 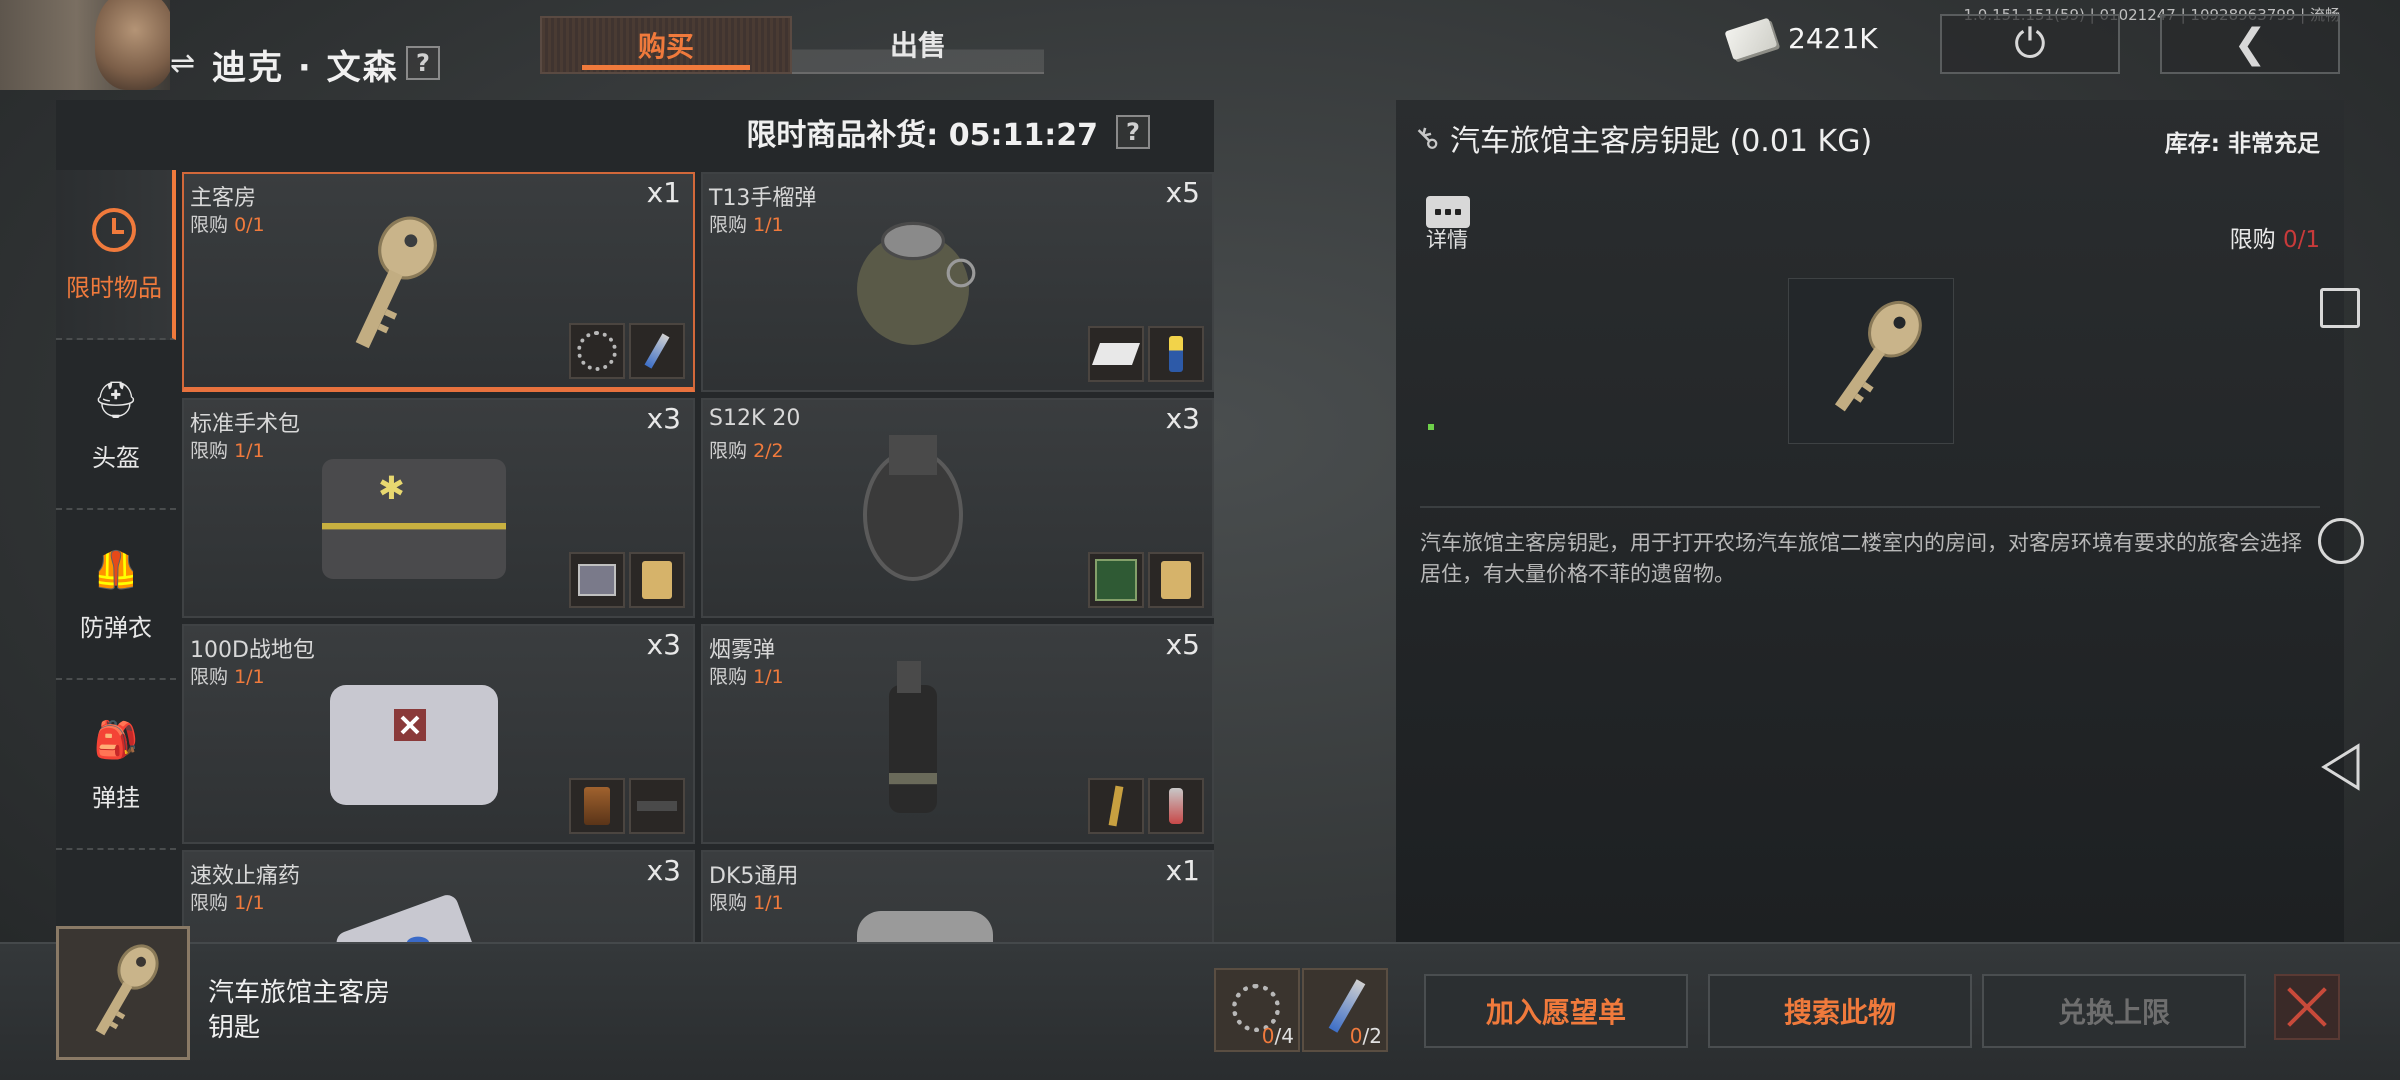 I want to click on category-sidebar: 限时物品 ⛑ 头盔 🦺 防弹衣 🎒 弹挂, so click(x=116, y=510).